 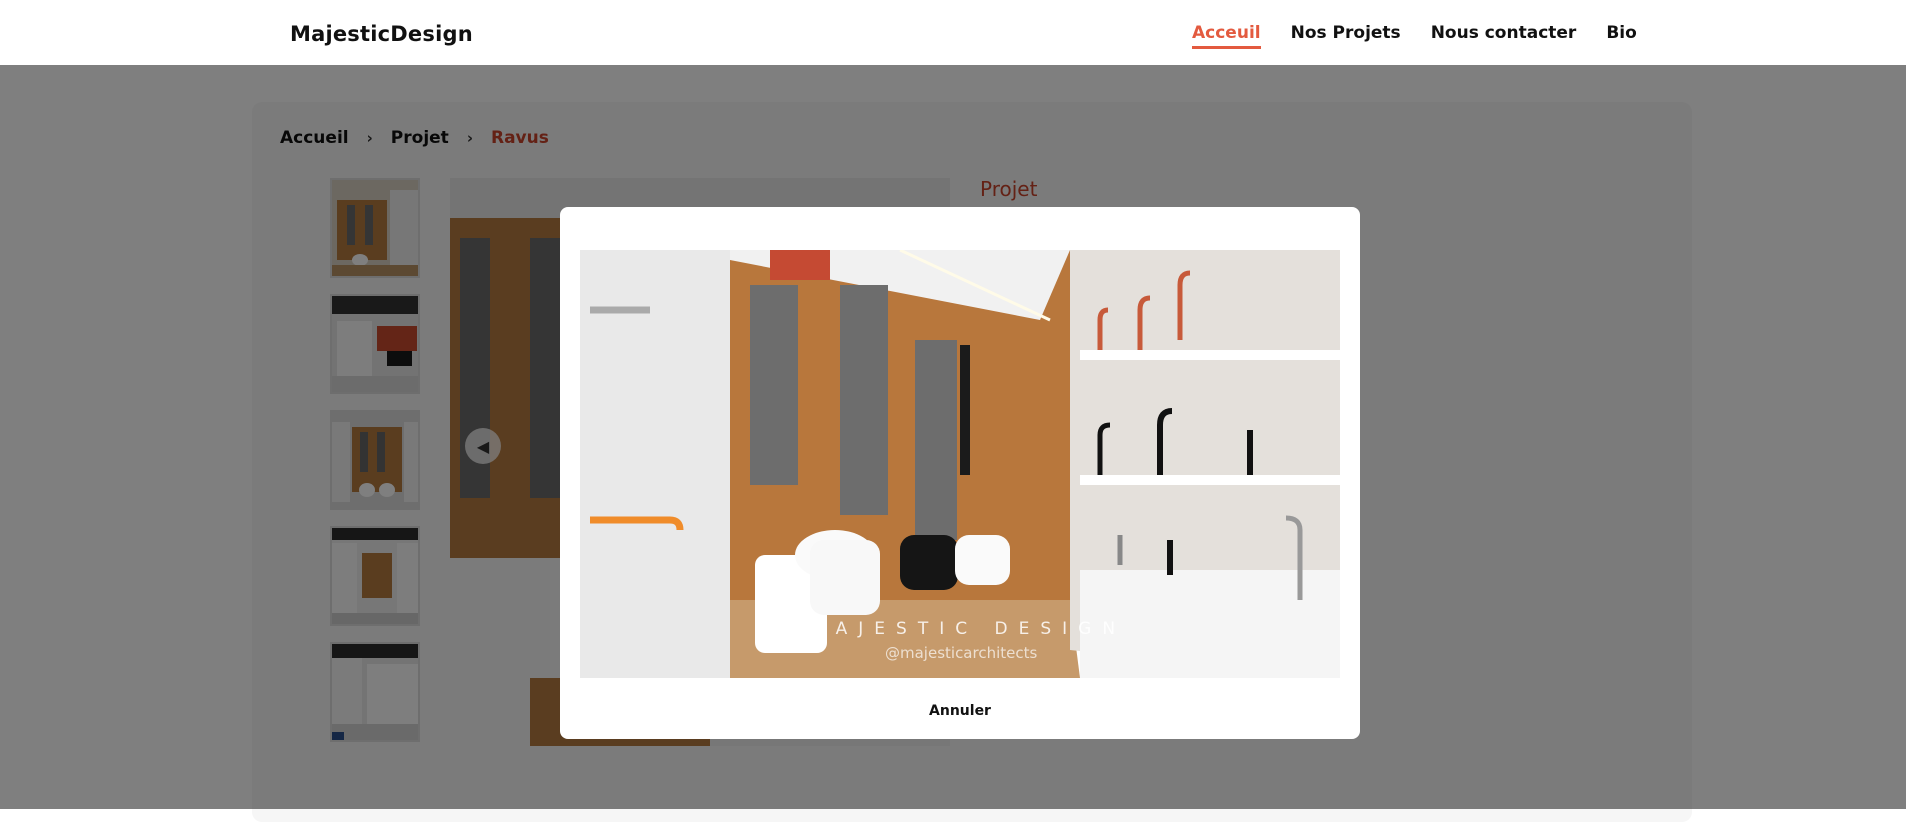 I want to click on cancel-button: Annuler, so click(x=960, y=711).